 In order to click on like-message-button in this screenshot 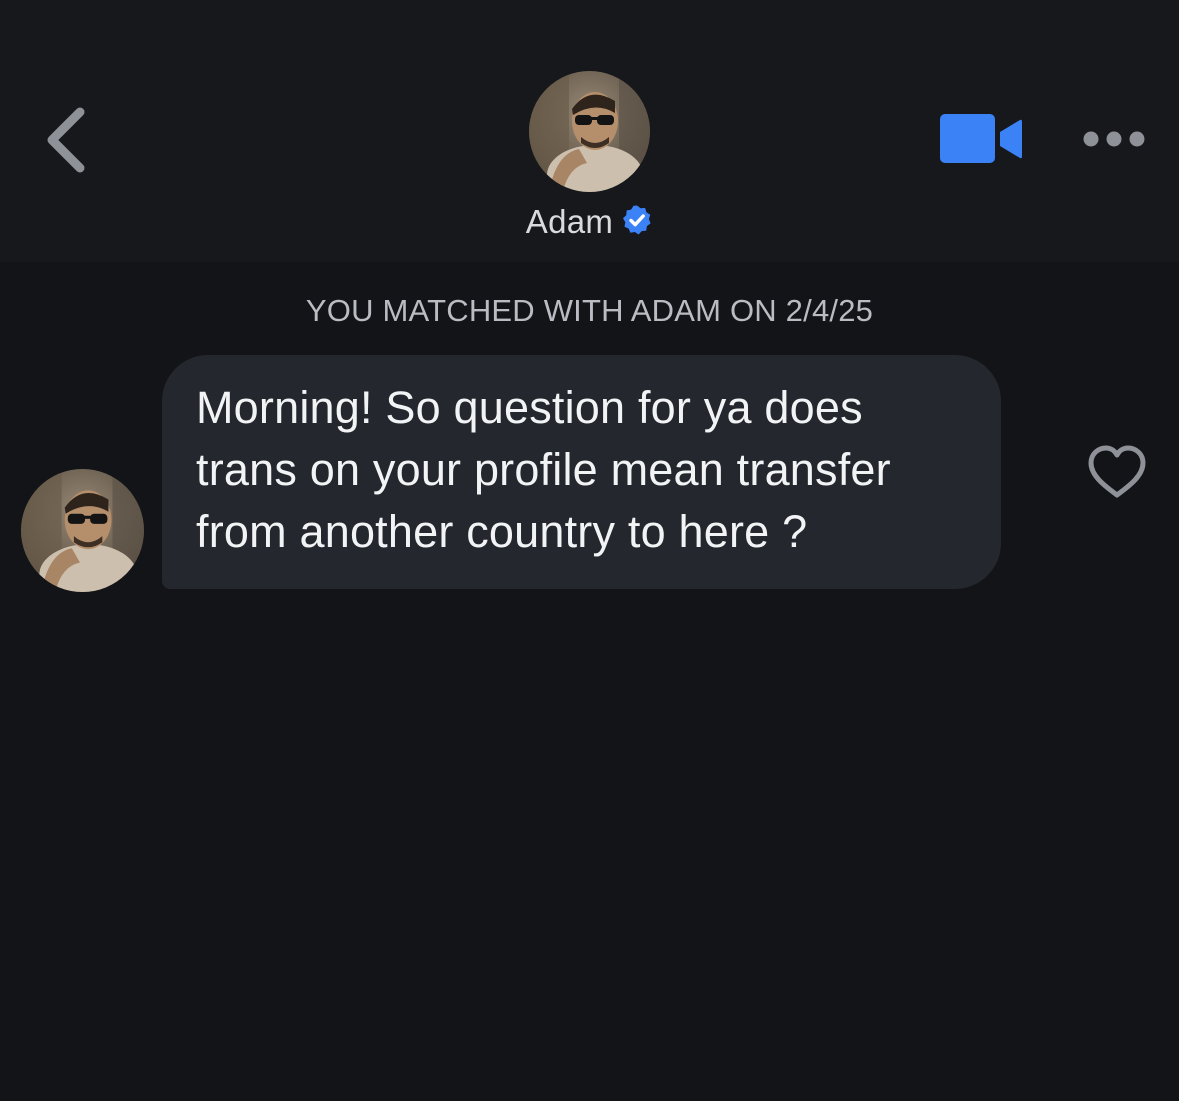, I will do `click(1117, 472)`.